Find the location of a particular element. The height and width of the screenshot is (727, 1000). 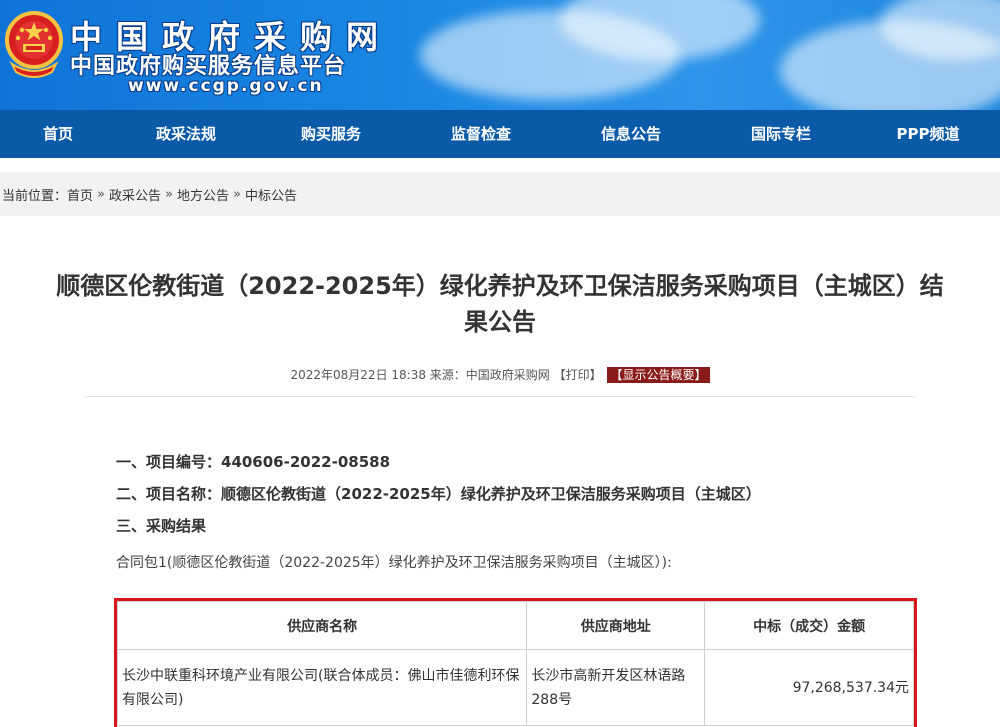

amount-cell: 97,268,537.34元 is located at coordinates (809, 687).